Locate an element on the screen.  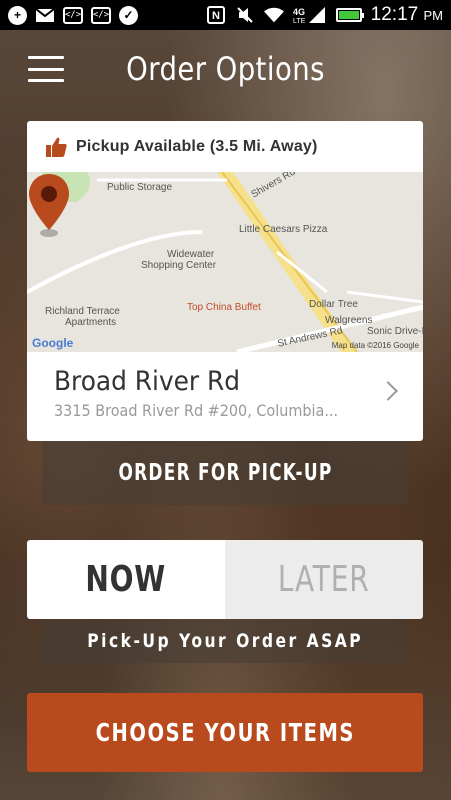
app-header: Order Options is located at coordinates (225, 70).